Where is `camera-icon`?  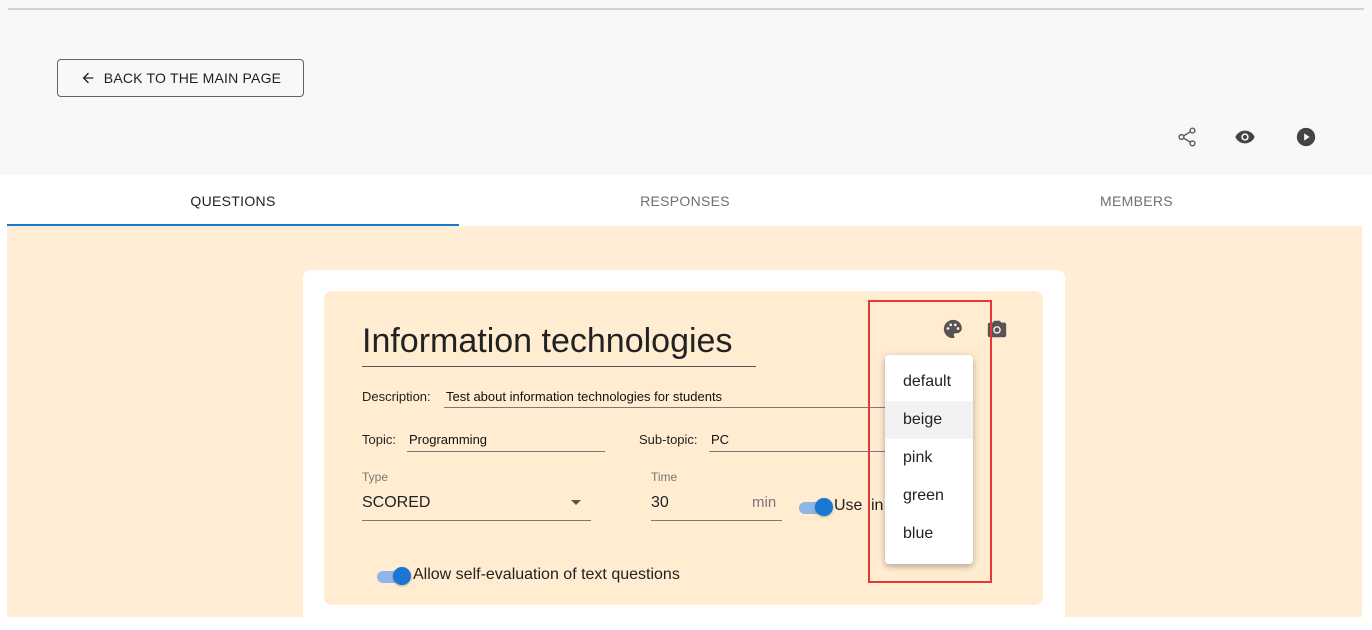 camera-icon is located at coordinates (997, 329).